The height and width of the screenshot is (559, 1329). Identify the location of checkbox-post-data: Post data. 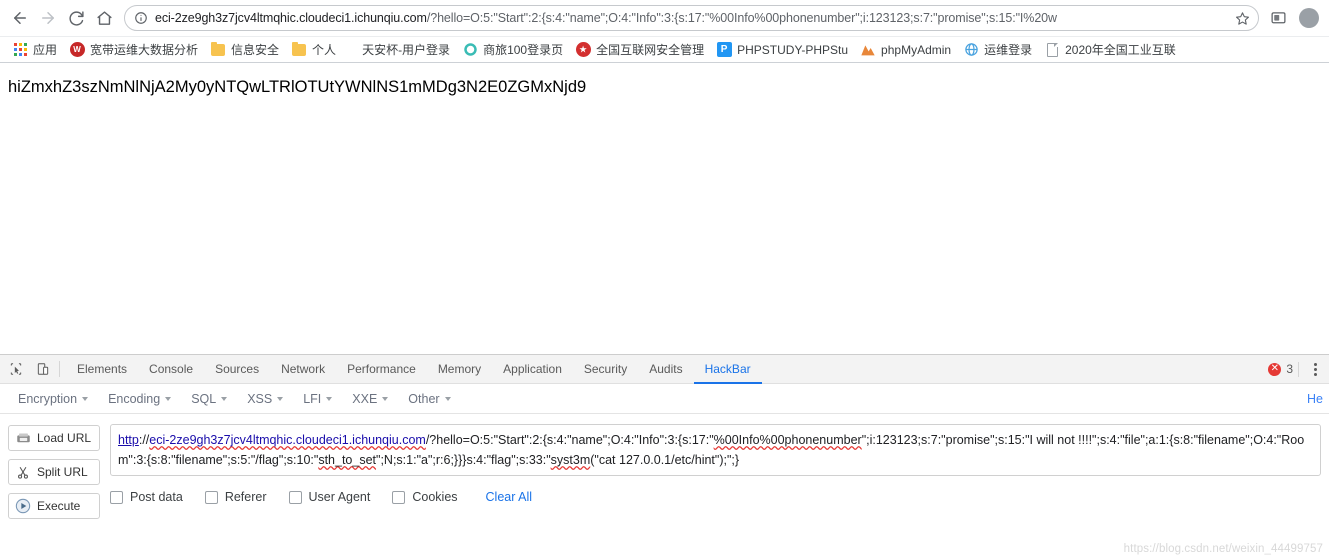
(146, 497).